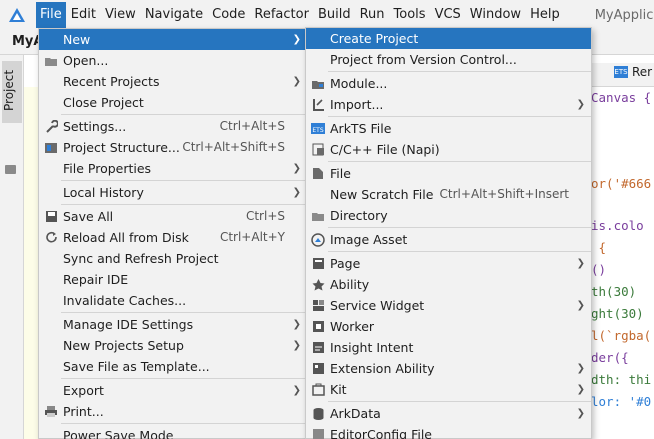  Describe the element at coordinates (173, 126) in the screenshot. I see `menu-item-settings: Settings... Ctrl+Alt+S` at that location.